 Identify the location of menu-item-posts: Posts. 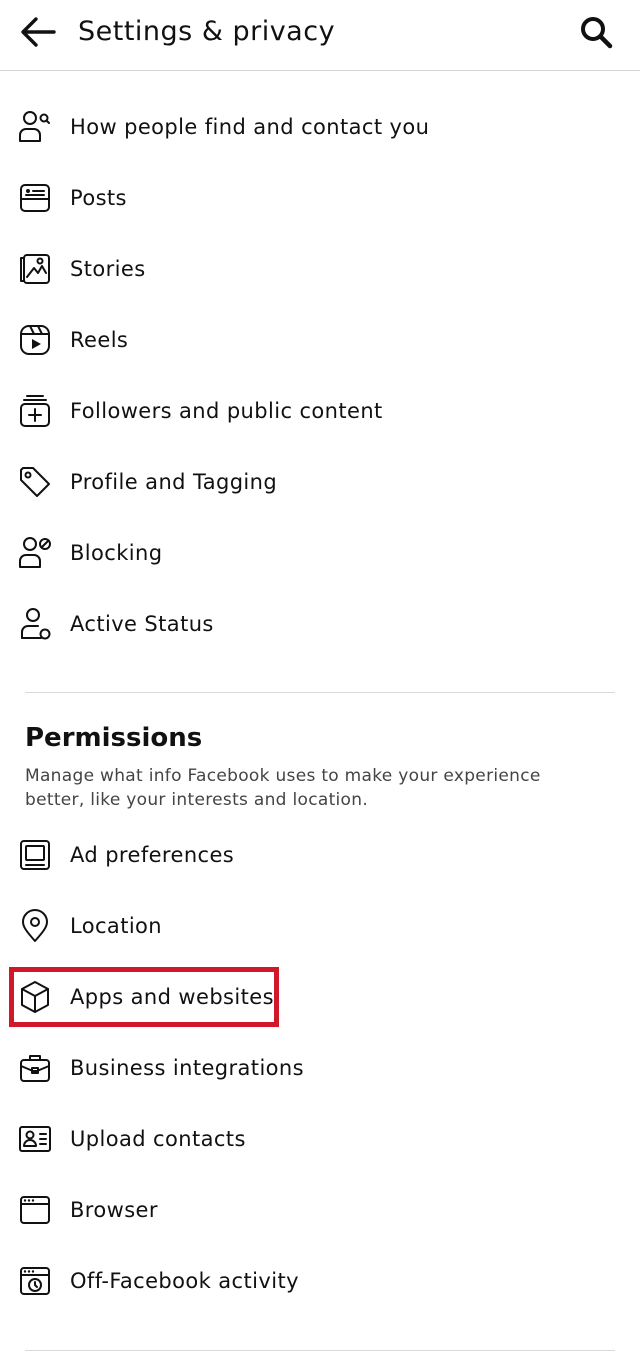
(320, 198).